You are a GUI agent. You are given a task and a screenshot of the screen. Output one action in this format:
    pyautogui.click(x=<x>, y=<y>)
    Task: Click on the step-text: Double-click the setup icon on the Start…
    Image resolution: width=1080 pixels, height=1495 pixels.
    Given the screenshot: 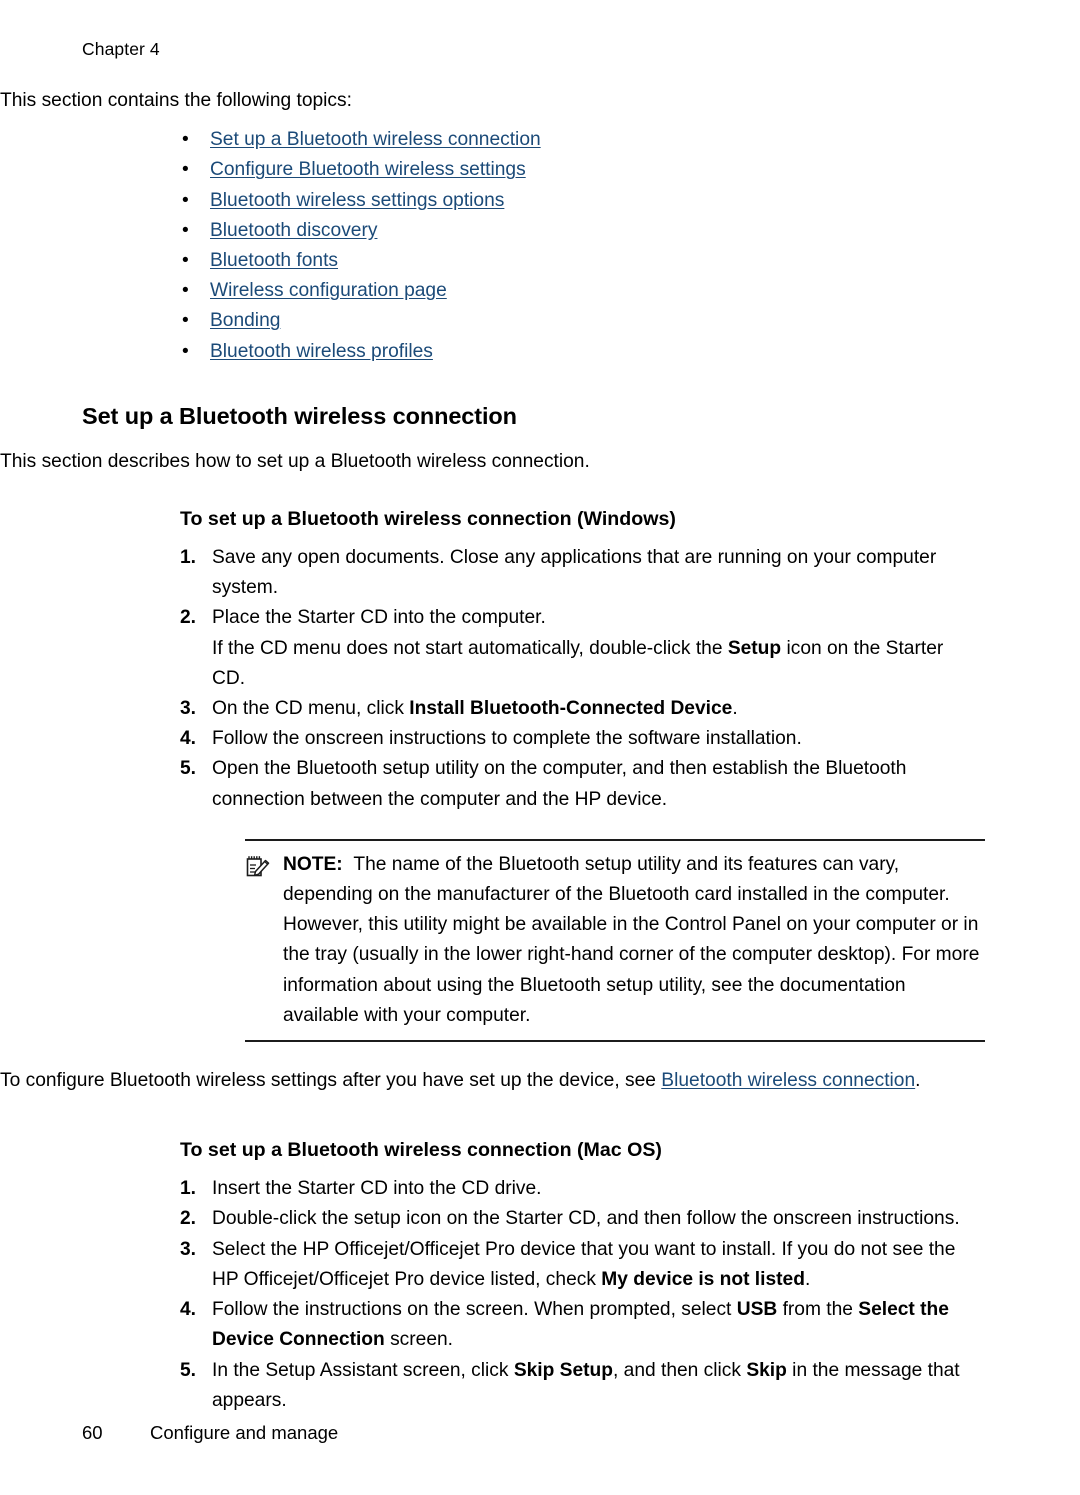 What is the action you would take?
    pyautogui.click(x=586, y=1219)
    